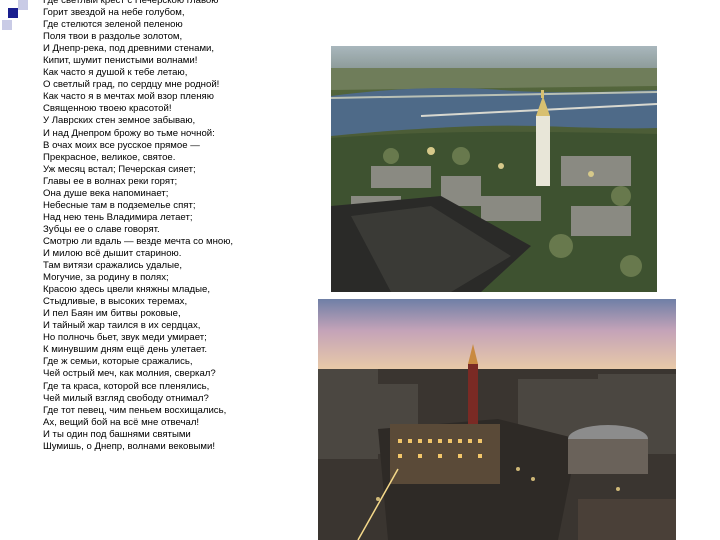 This screenshot has height=540, width=720. Describe the element at coordinates (122, 326) in the screenshot. I see `poem-line: И тайный жар таился в их сердцах,` at that location.